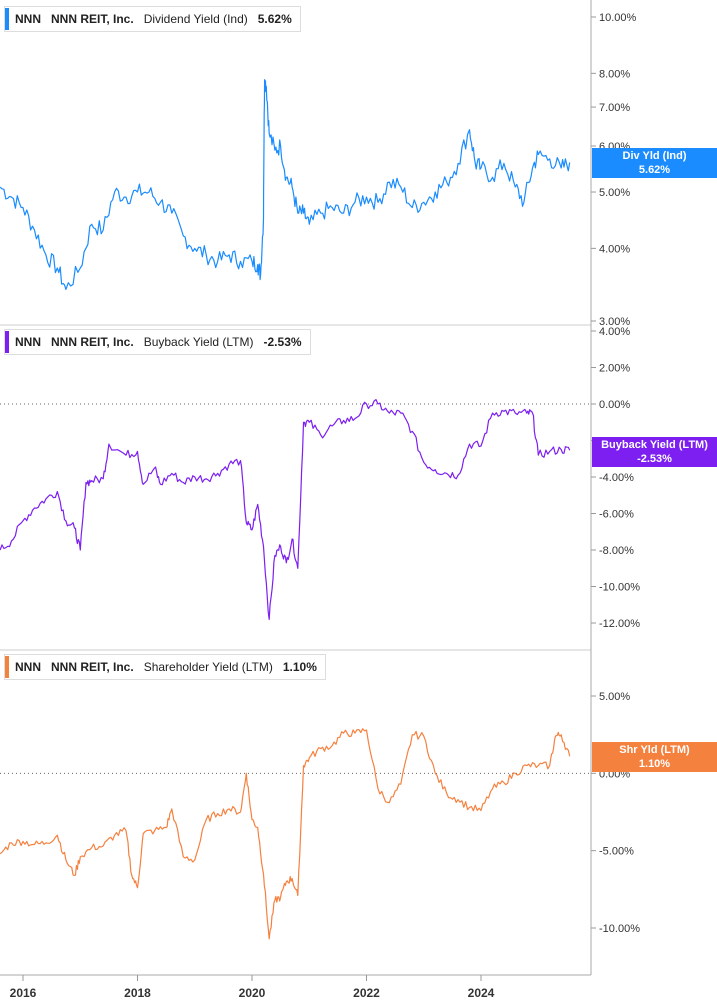 The height and width of the screenshot is (1005, 717). What do you see at coordinates (619, 624) in the screenshot?
I see `y-tick-label: -12.00%` at bounding box center [619, 624].